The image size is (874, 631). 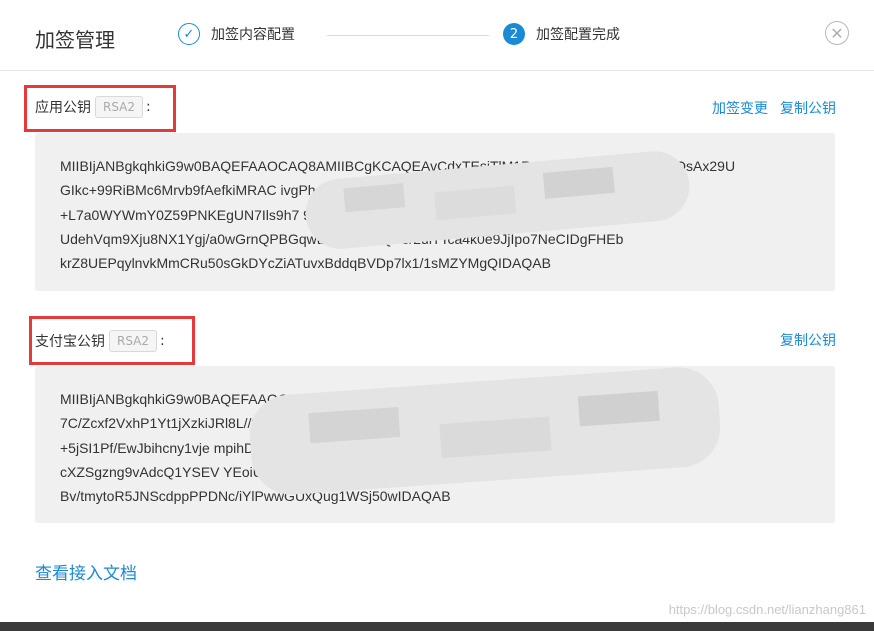 I want to click on copy-alipay-key-link: 复制公钥, so click(x=808, y=340).